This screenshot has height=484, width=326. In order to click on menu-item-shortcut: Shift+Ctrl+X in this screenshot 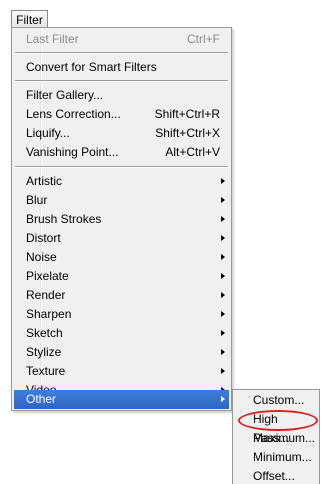, I will do `click(187, 133)`.